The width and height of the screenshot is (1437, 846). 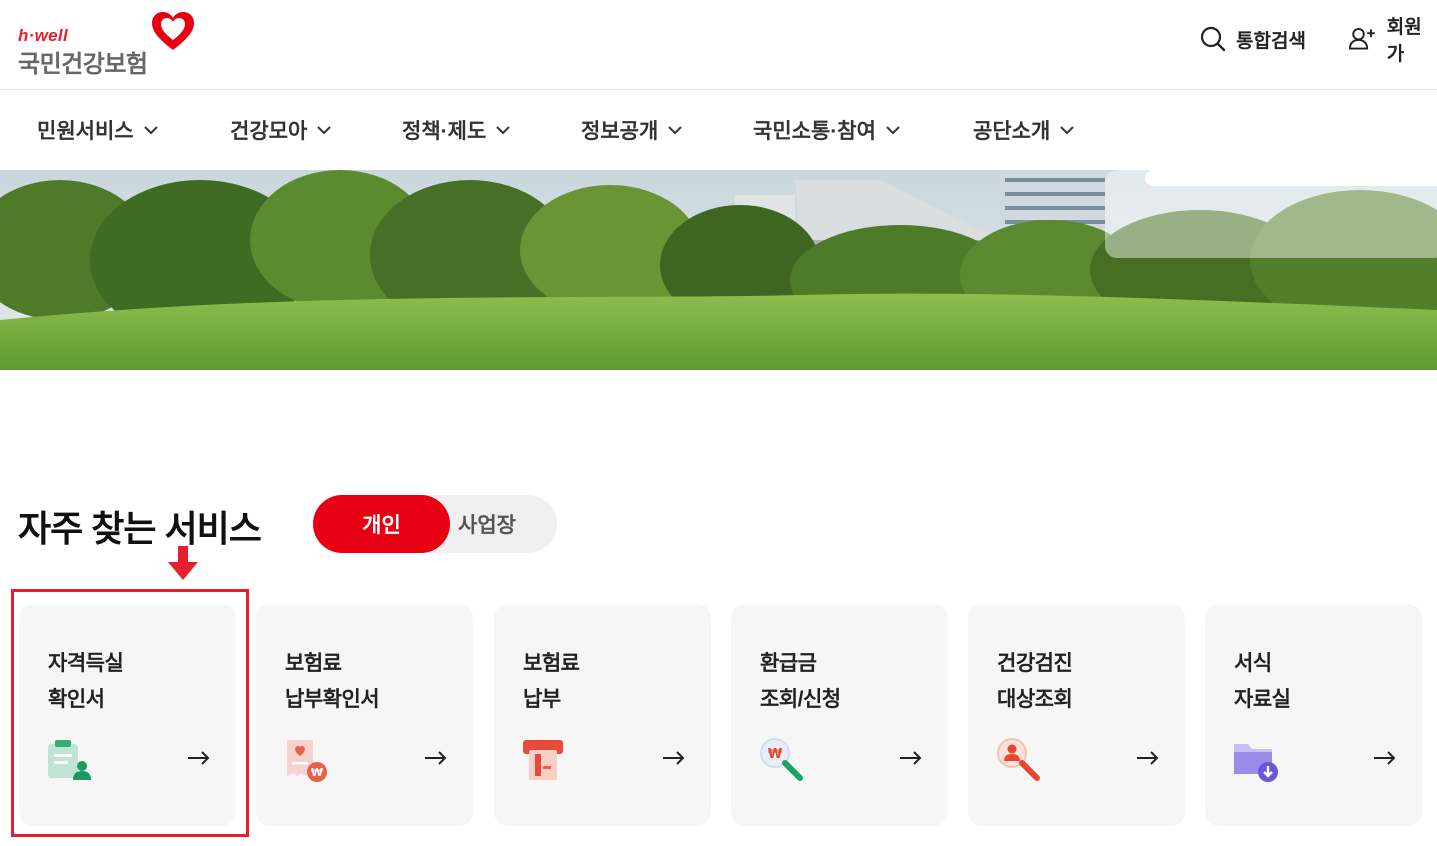 I want to click on nav-item-policy: 정책·제도, so click(x=456, y=130).